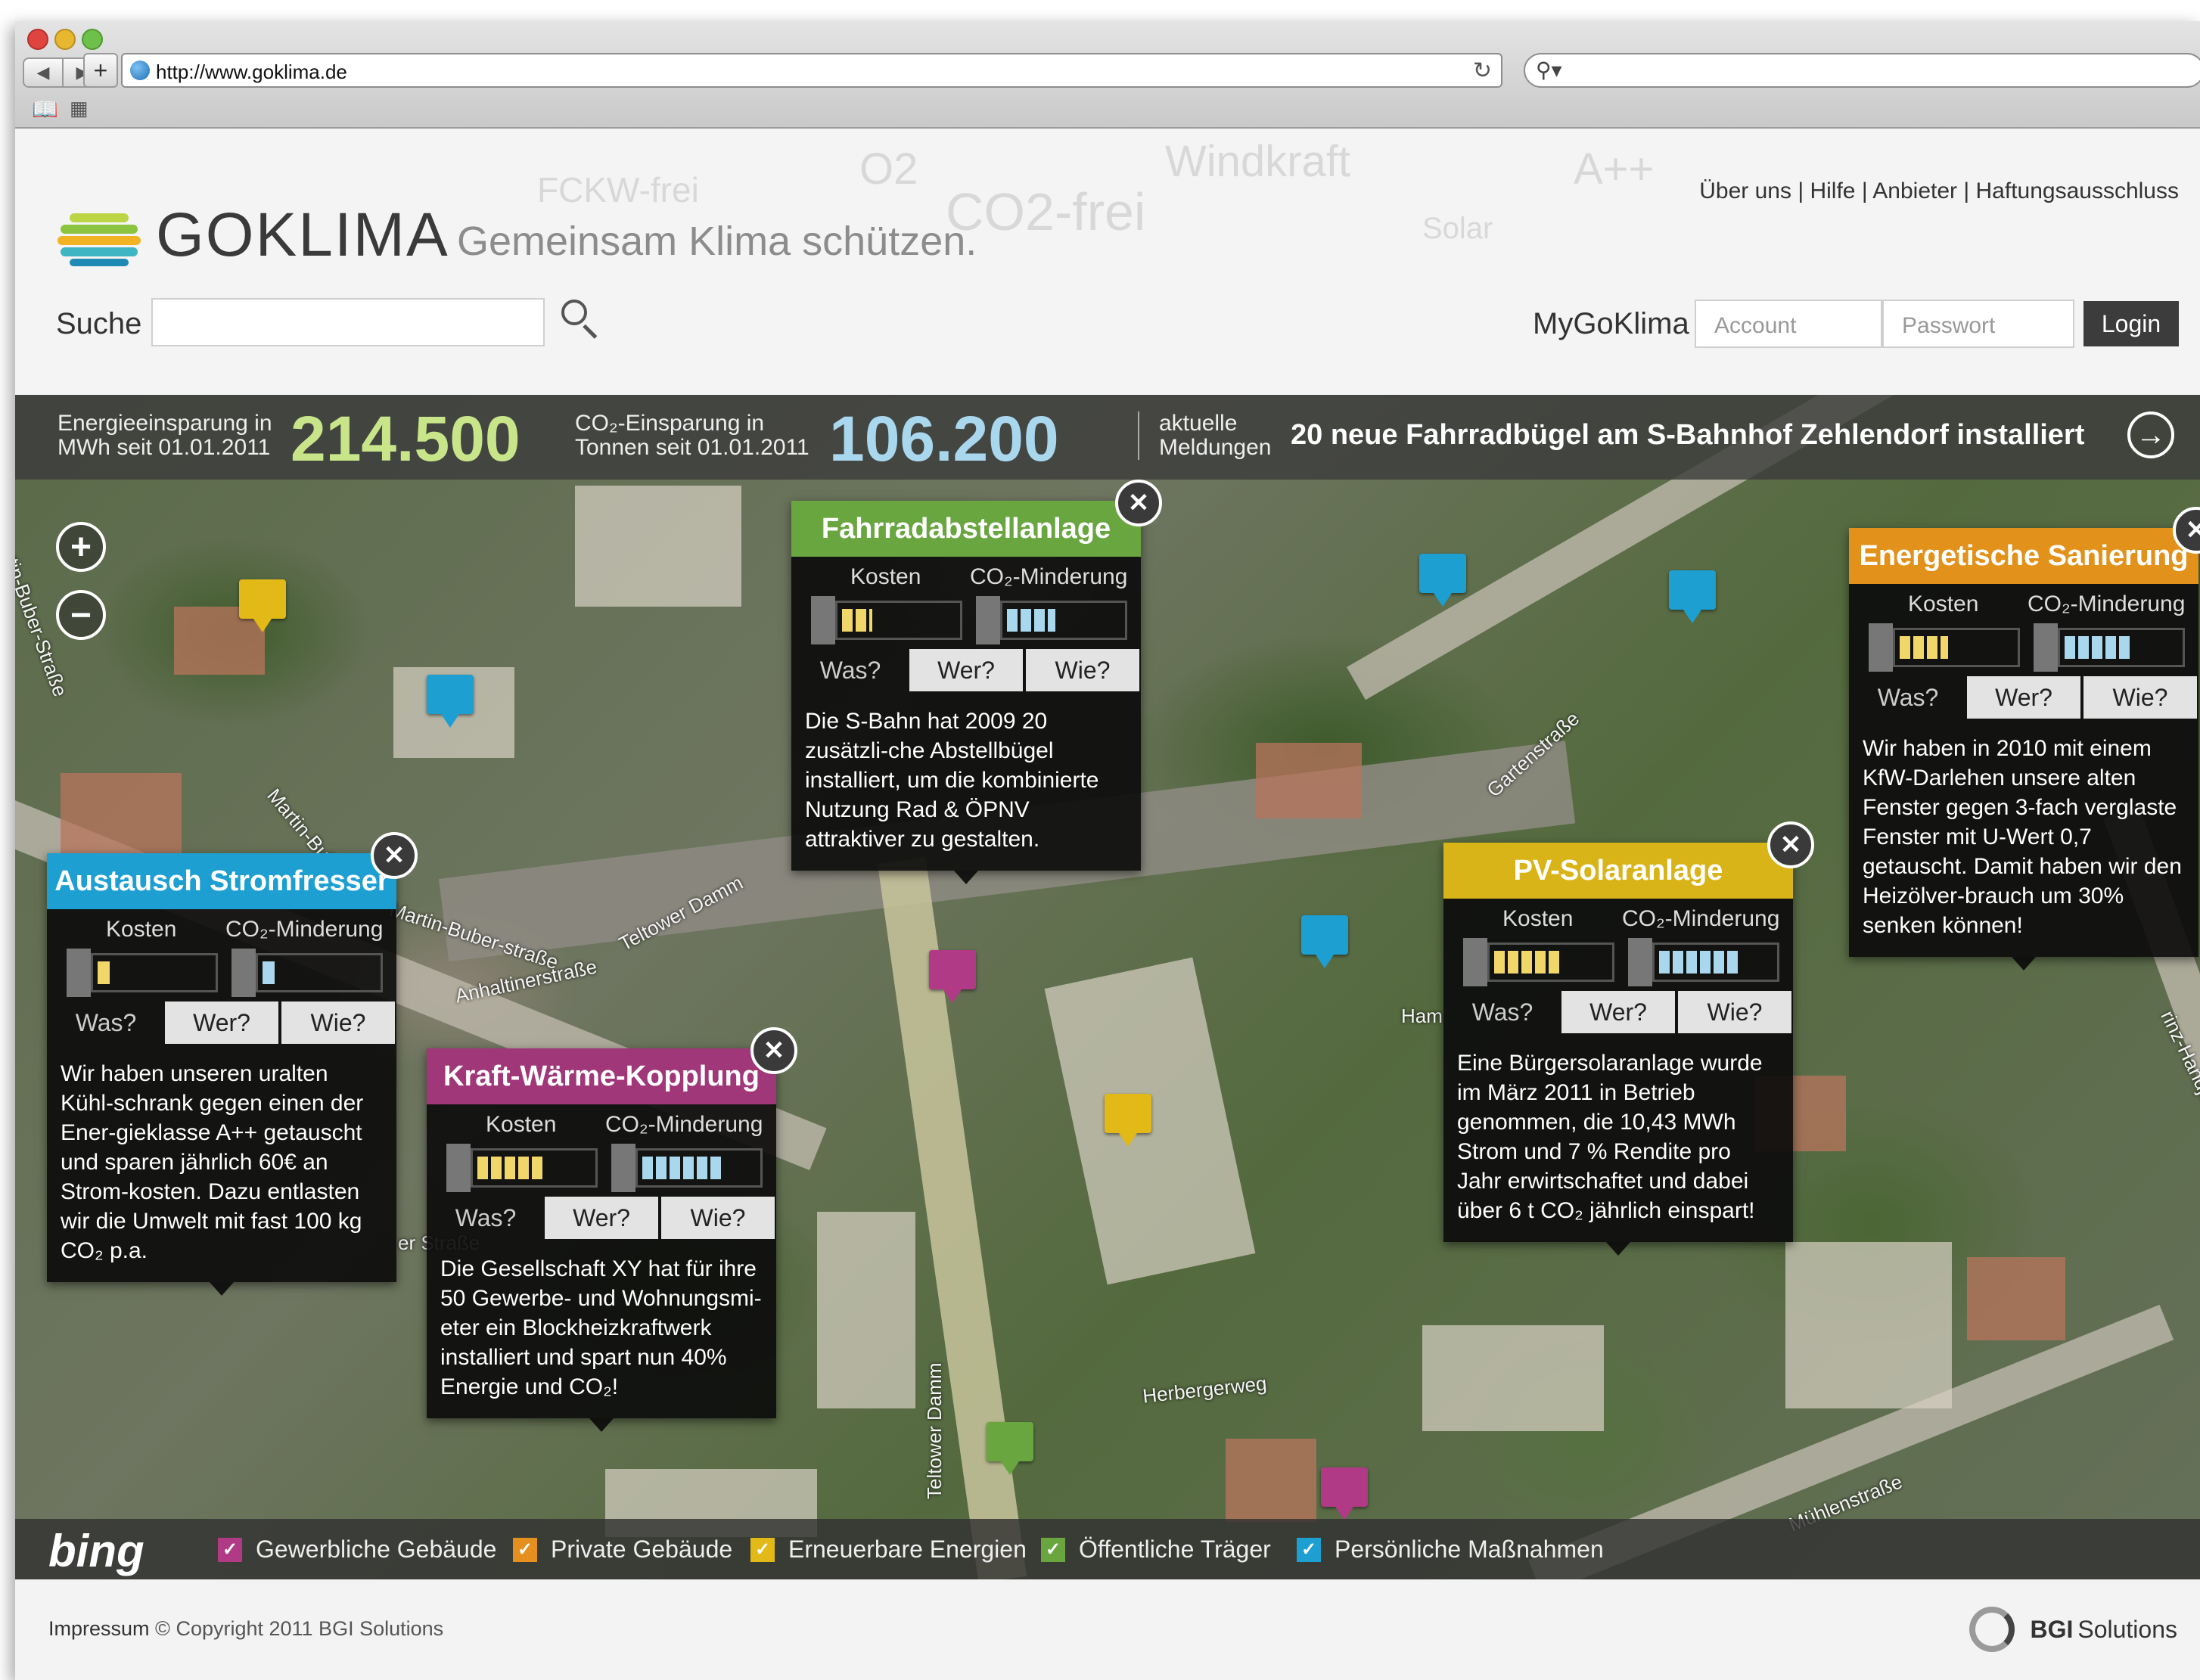 This screenshot has width=2200, height=1680. What do you see at coordinates (221, 953) in the screenshot?
I see `popup-meters: Kosten CO₂-Minderung` at bounding box center [221, 953].